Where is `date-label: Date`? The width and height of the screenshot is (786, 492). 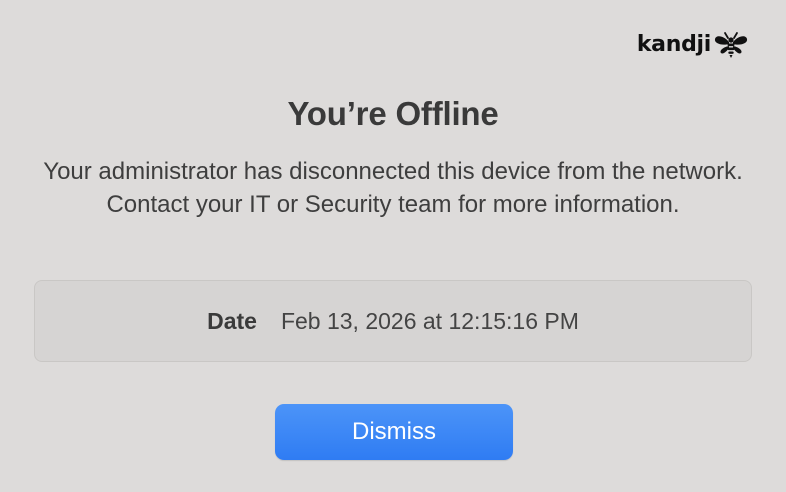
date-label: Date is located at coordinates (232, 320).